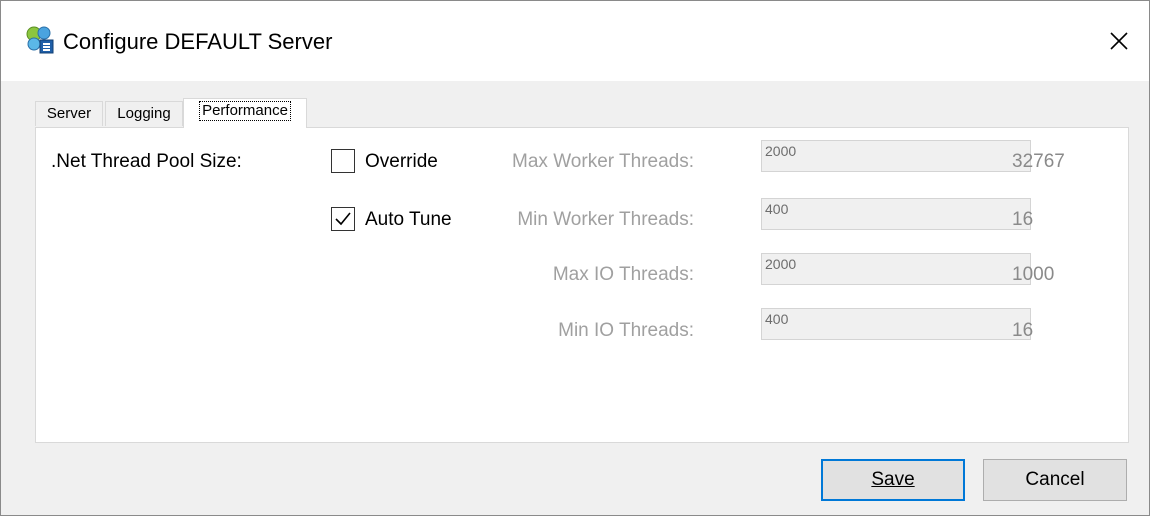 This screenshot has width=1150, height=516. Describe the element at coordinates (626, 330) in the screenshot. I see `min-io-threads-label: Min IO Threads:` at that location.